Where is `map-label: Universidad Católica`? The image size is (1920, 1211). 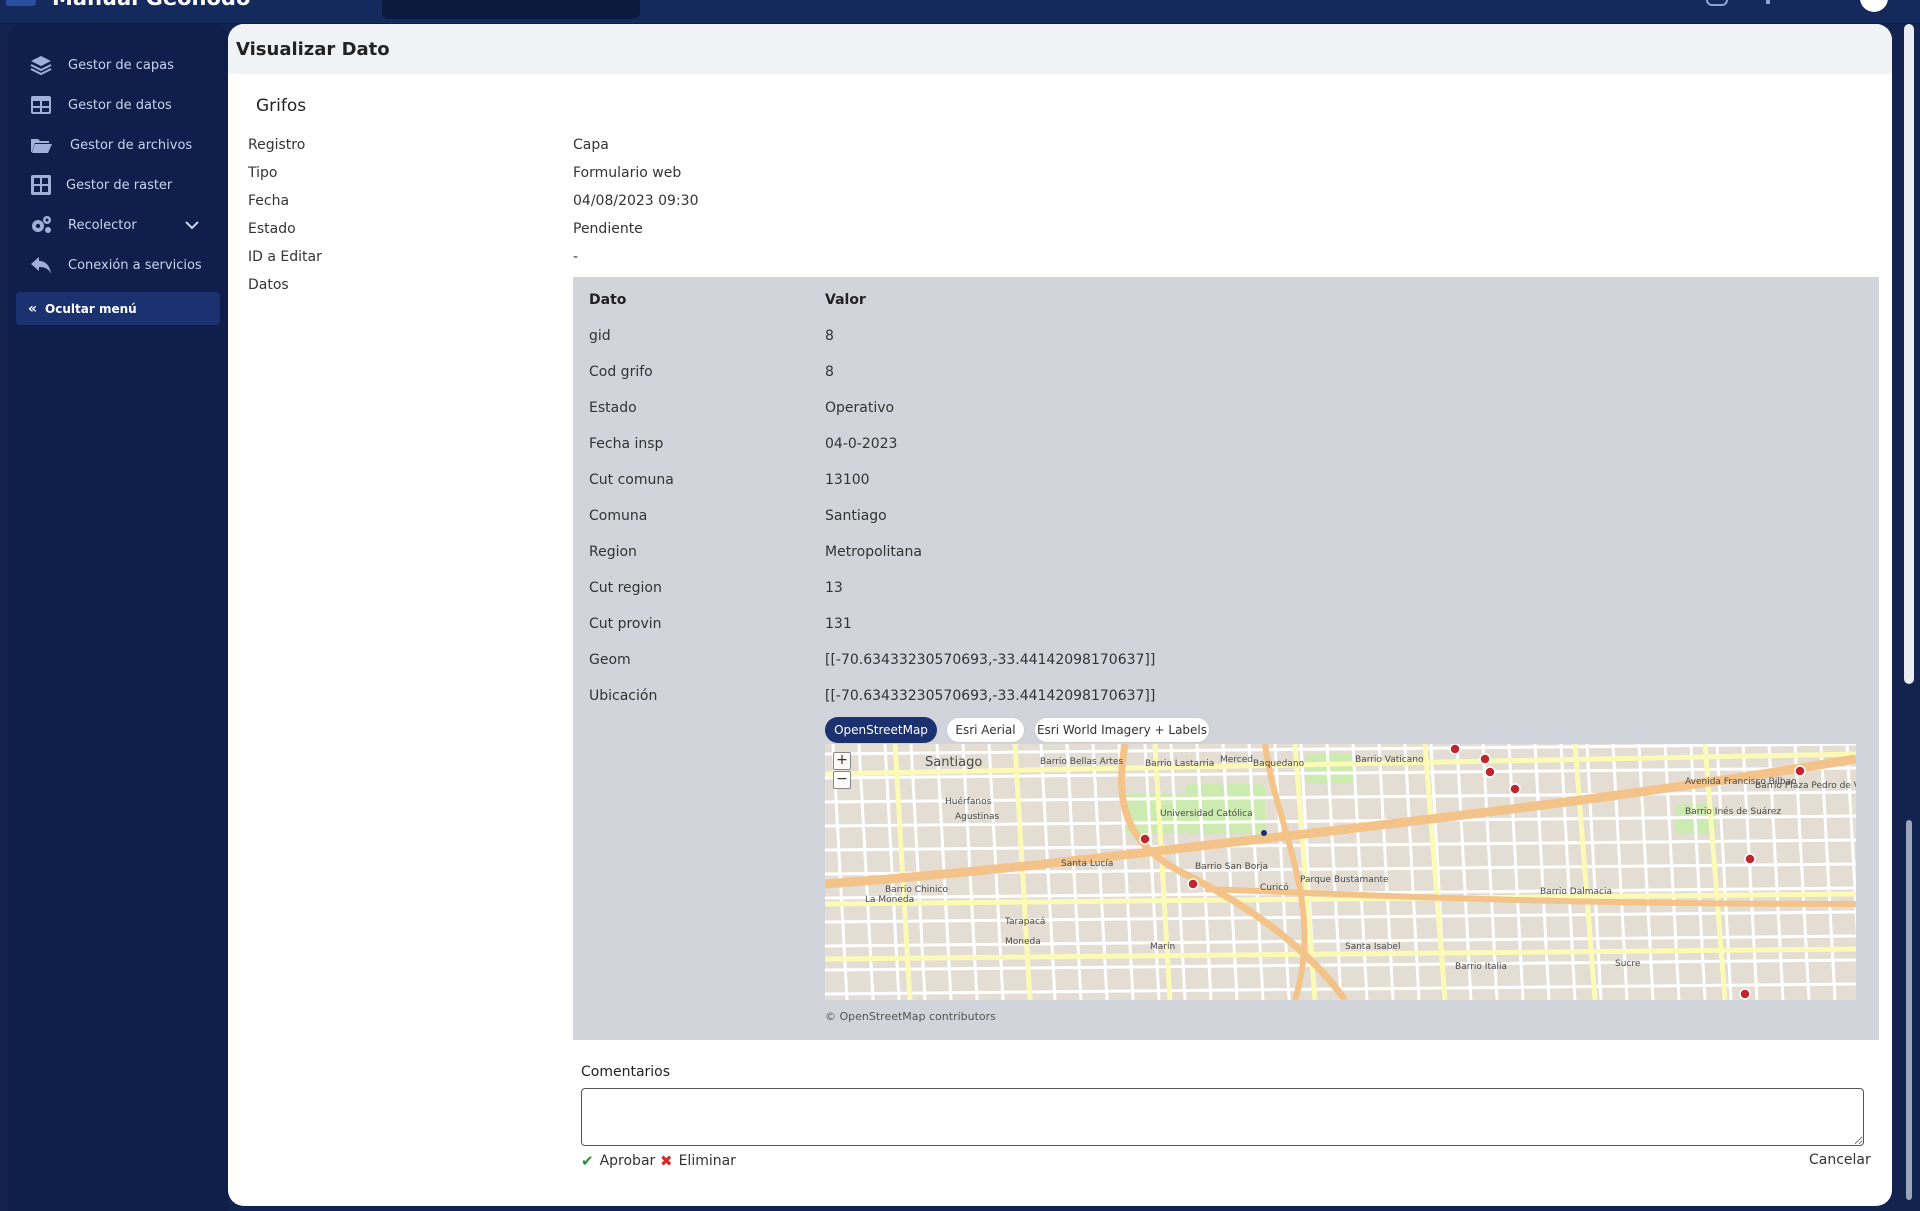 map-label: Universidad Católica is located at coordinates (1206, 813).